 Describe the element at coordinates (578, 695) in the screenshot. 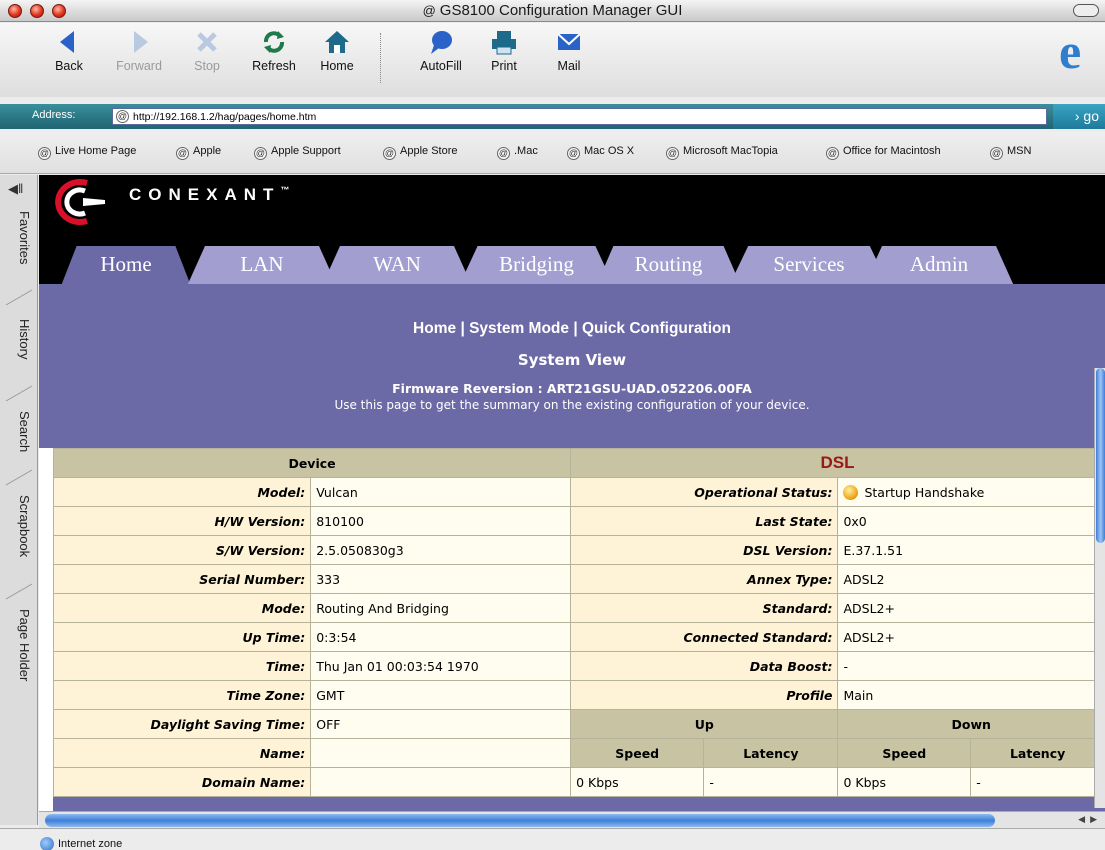

I see `table-row: Time Zone: GMT Profile Main` at that location.